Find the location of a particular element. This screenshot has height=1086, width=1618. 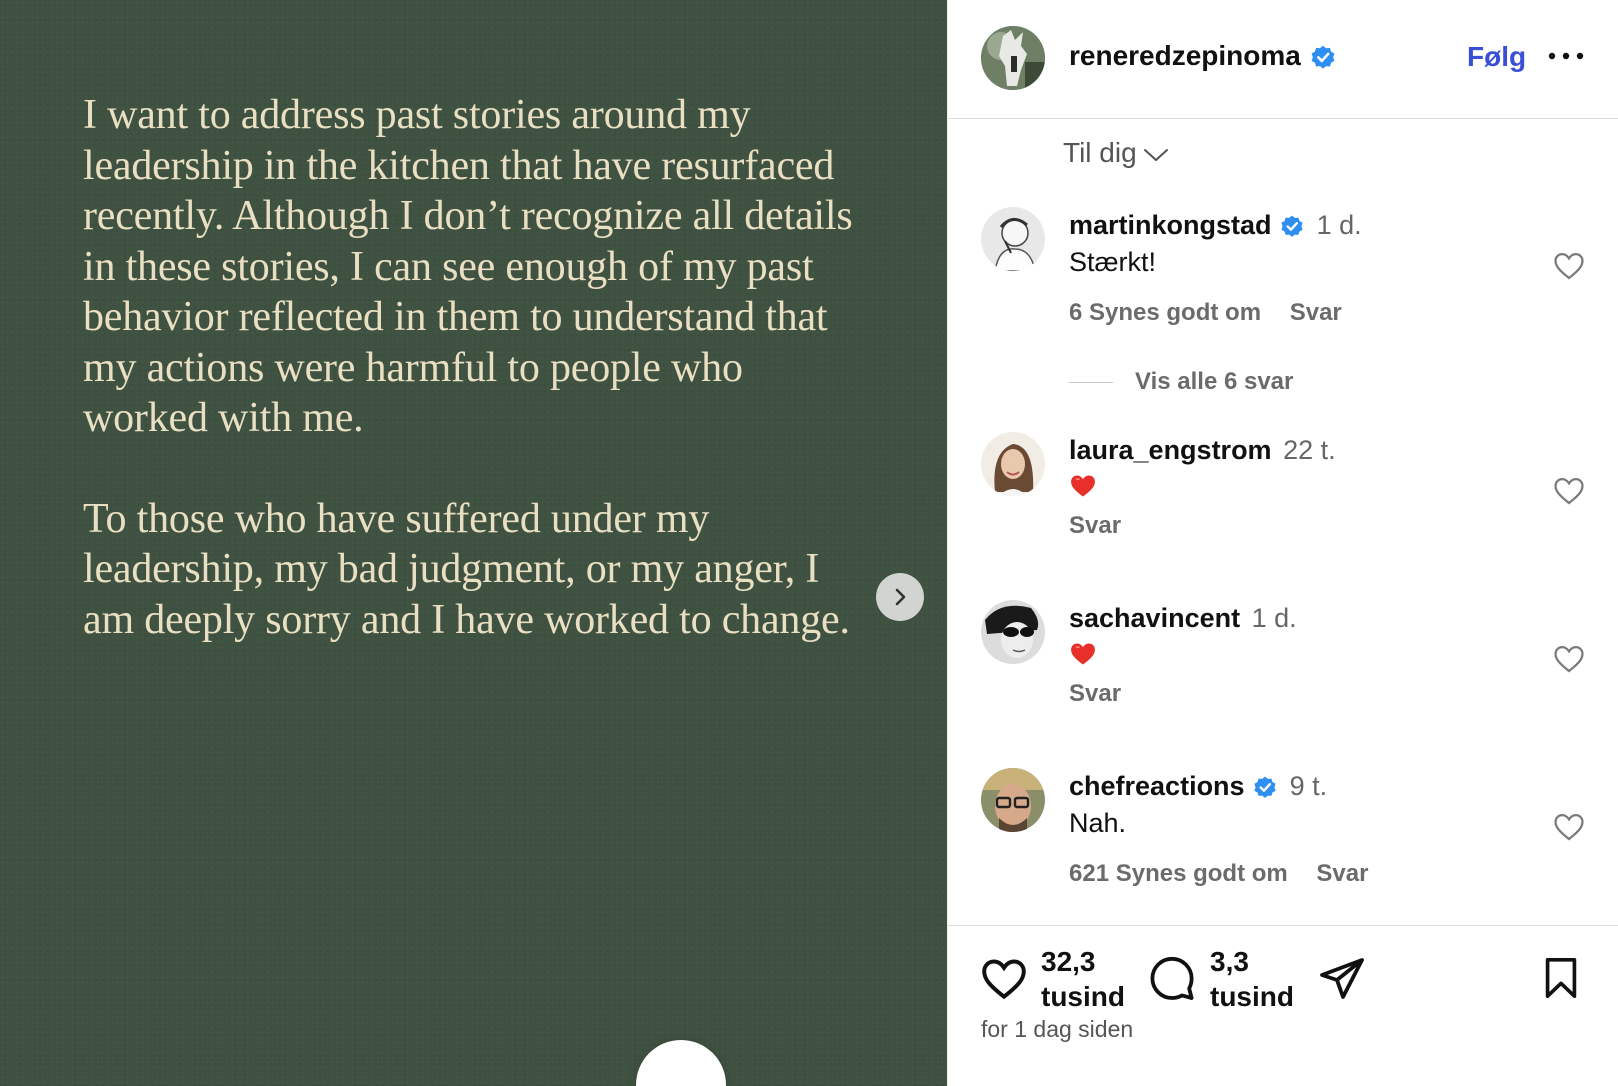

chevron-down-icon is located at coordinates (1155, 154).